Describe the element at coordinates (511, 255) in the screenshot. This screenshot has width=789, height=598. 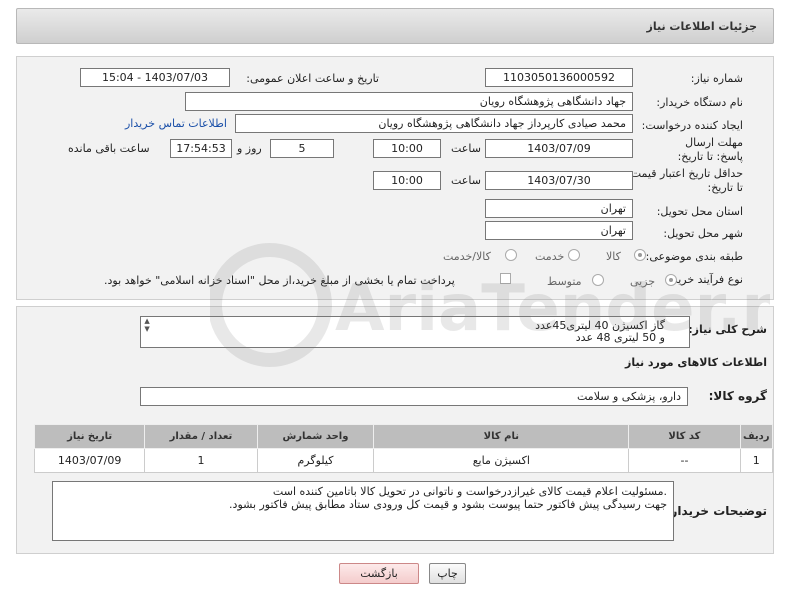
I see `category-goods-service-radio` at that location.